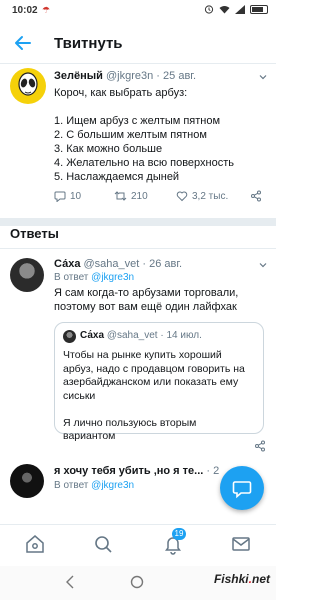  I want to click on mail-icon, so click(241, 544).